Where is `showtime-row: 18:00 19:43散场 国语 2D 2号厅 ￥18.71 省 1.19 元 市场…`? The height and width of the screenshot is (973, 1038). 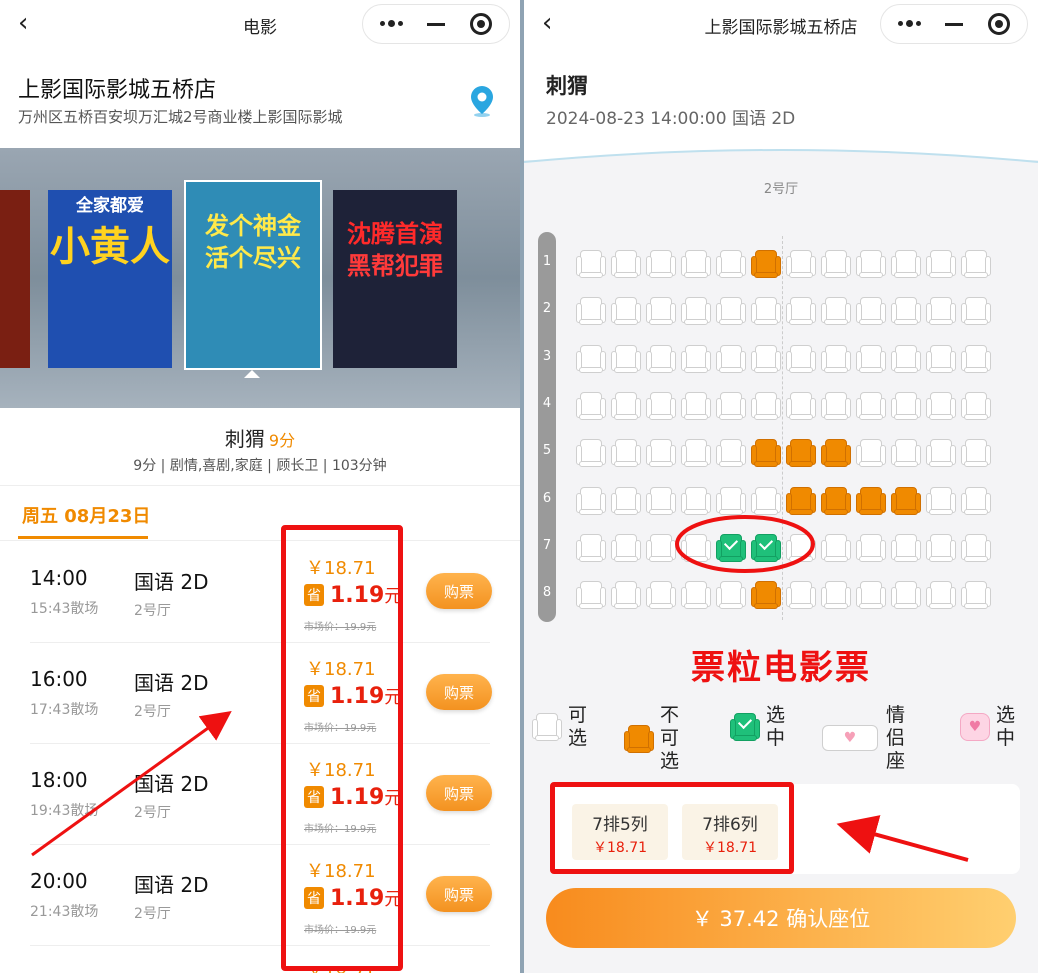
showtime-row: 18:00 19:43散场 国语 2D 2号厅 ￥18.71 省 1.19 元 市场… is located at coordinates (261, 794).